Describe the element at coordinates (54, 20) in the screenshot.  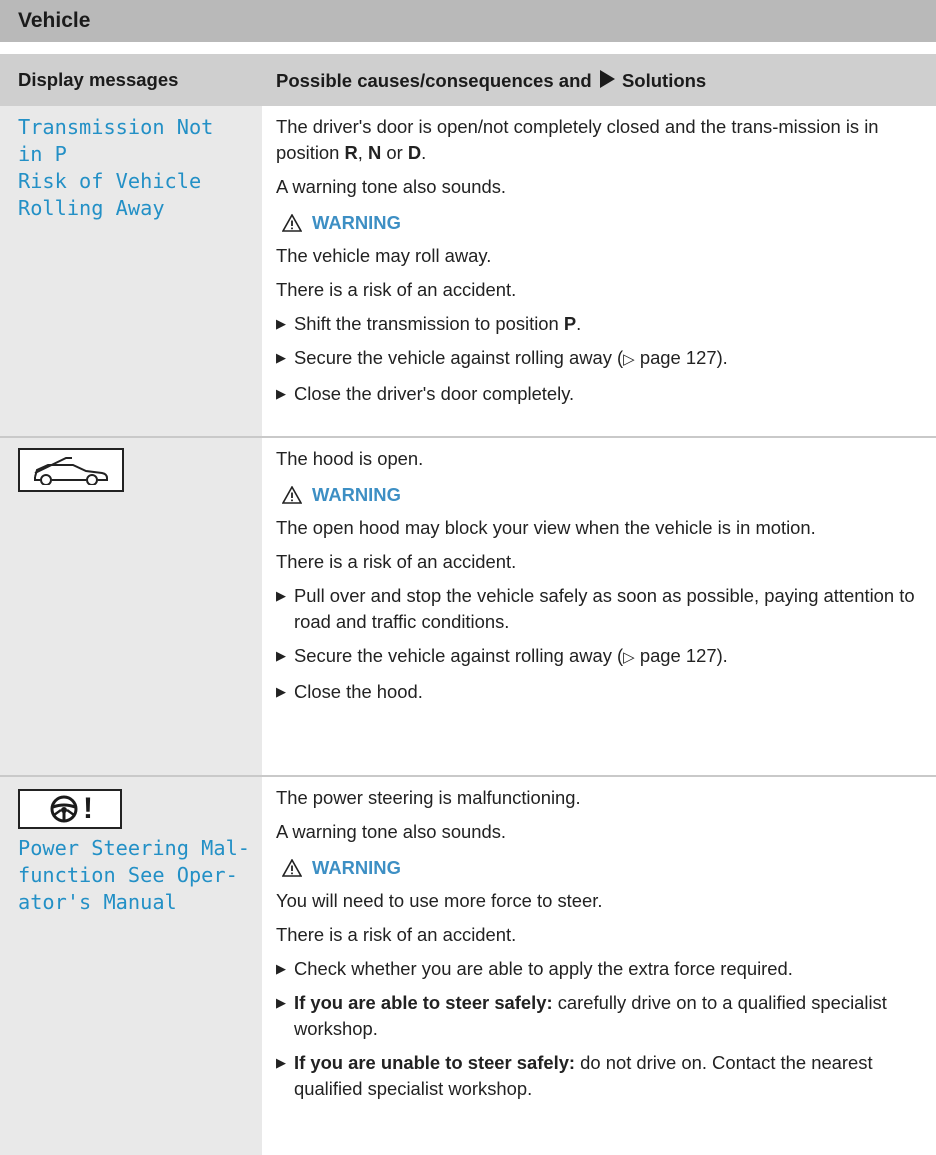
I see `section-title: Vehicle` at that location.